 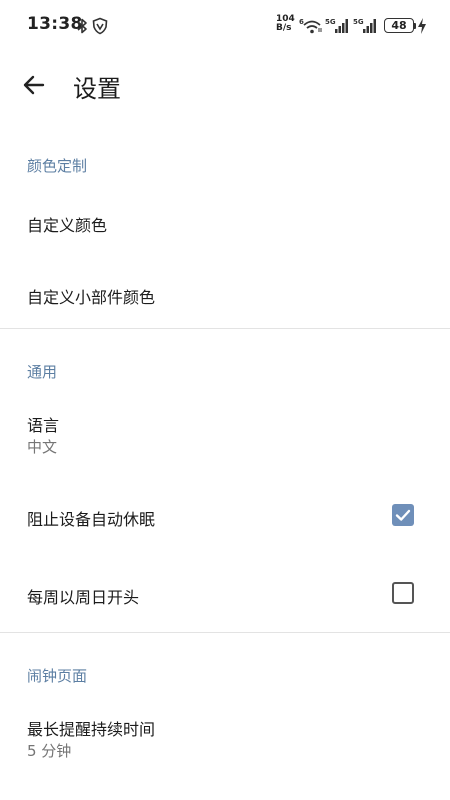 I want to click on max-alarm-duration-value: 5 分钟, so click(x=49, y=751).